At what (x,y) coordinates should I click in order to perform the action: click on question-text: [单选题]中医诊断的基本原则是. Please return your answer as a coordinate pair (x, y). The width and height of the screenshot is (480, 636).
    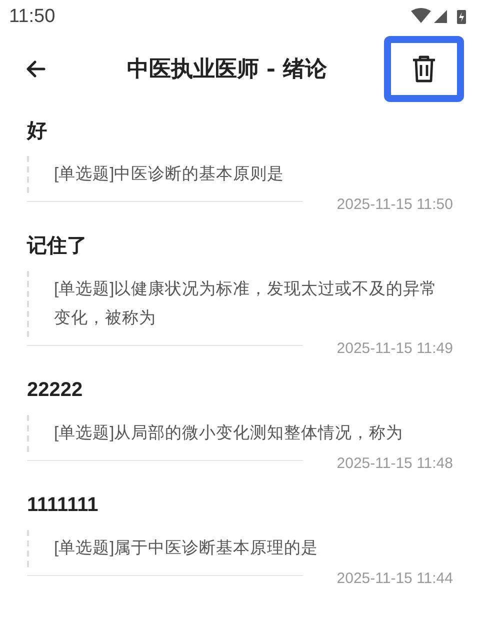
    Looking at the image, I should click on (253, 174).